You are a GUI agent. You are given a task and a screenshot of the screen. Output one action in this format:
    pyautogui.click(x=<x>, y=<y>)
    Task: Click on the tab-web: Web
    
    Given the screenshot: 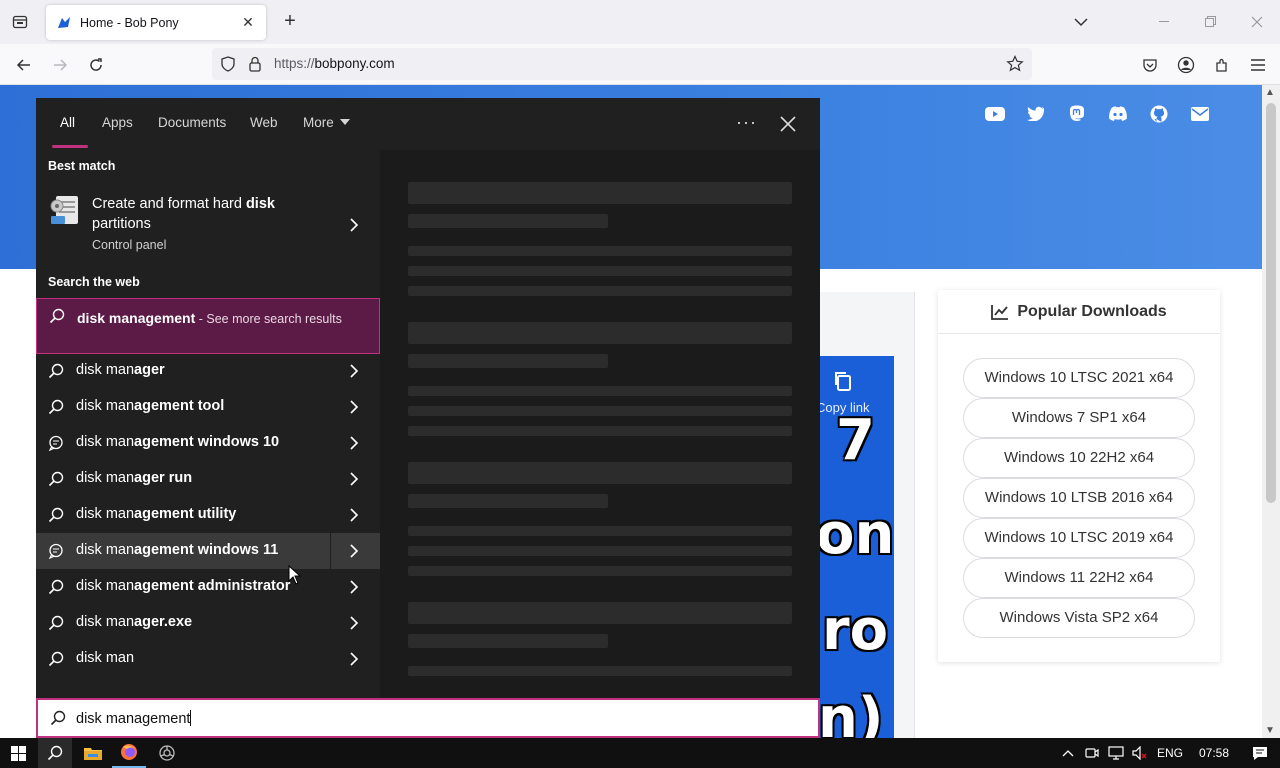 What is the action you would take?
    pyautogui.click(x=264, y=122)
    